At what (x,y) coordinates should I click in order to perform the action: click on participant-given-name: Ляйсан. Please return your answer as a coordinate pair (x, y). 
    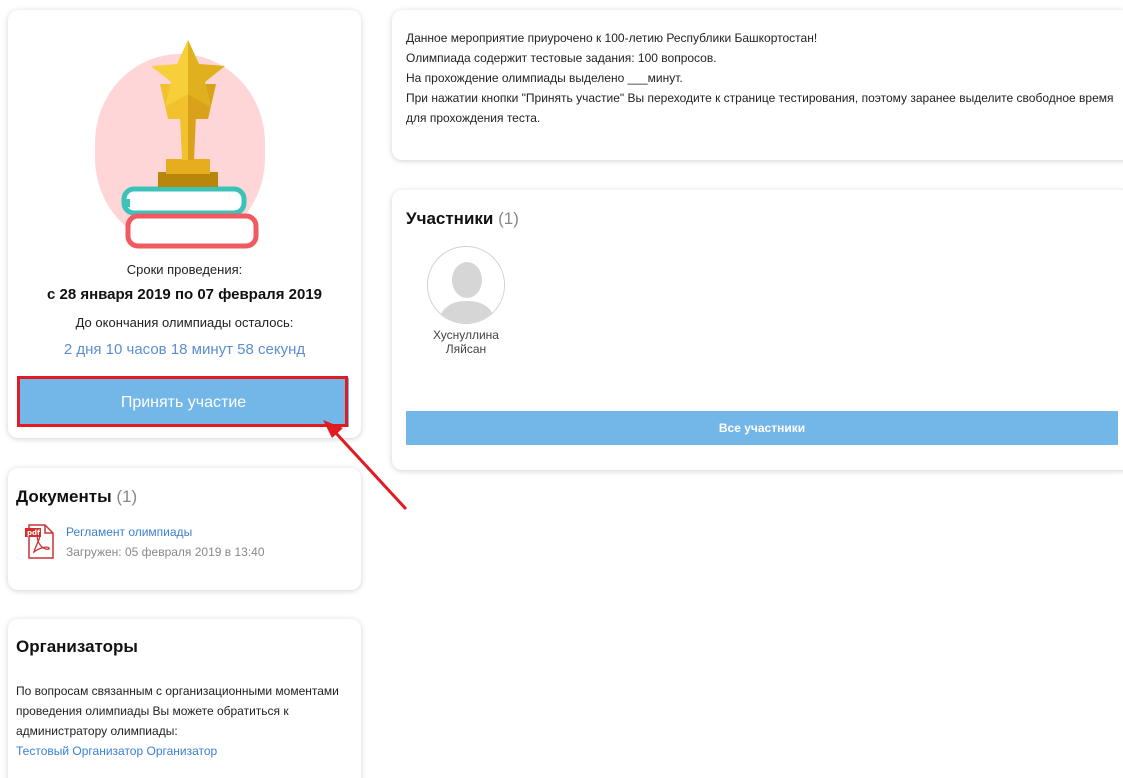
    Looking at the image, I should click on (466, 349).